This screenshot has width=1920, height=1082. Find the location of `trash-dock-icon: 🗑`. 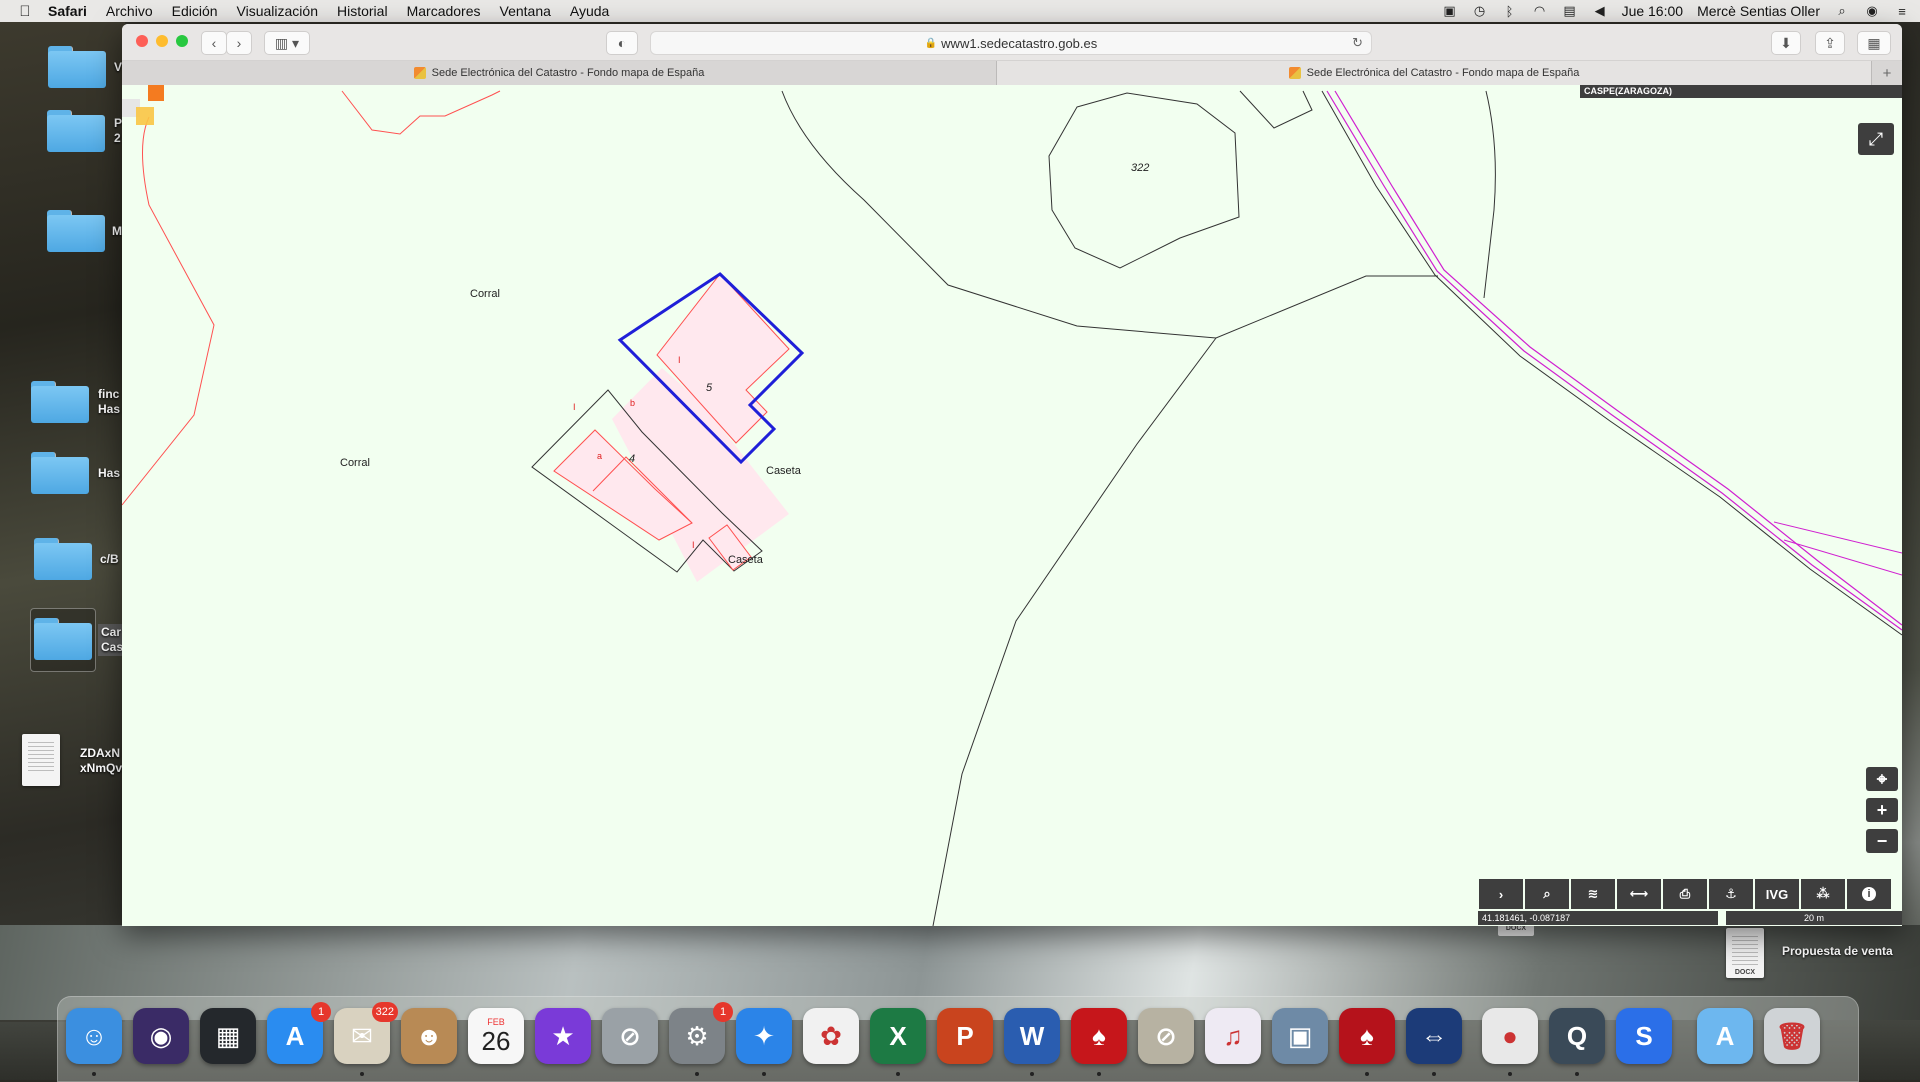

trash-dock-icon: 🗑 is located at coordinates (1792, 1036).